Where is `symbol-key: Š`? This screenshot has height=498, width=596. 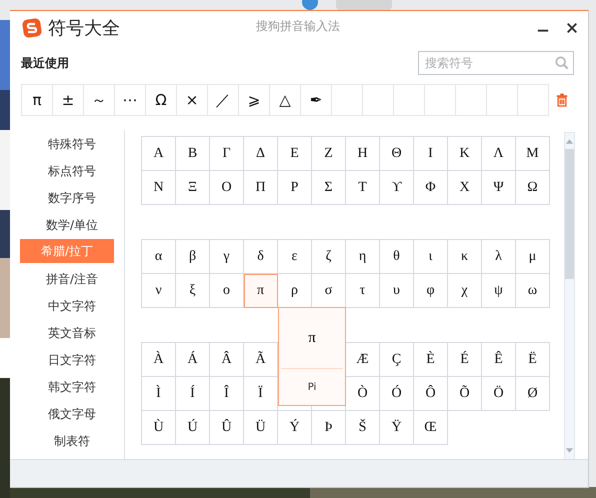
symbol-key: Š is located at coordinates (363, 428).